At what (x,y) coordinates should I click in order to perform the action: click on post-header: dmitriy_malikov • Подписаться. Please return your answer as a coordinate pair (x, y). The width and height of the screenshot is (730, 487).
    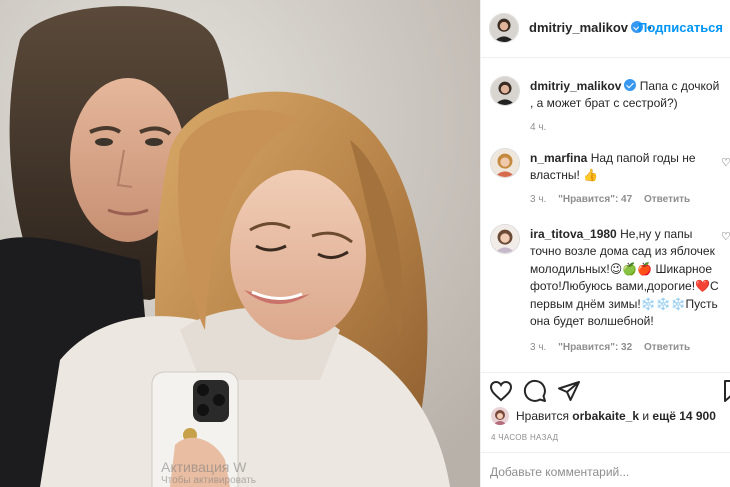
    Looking at the image, I should click on (605, 29).